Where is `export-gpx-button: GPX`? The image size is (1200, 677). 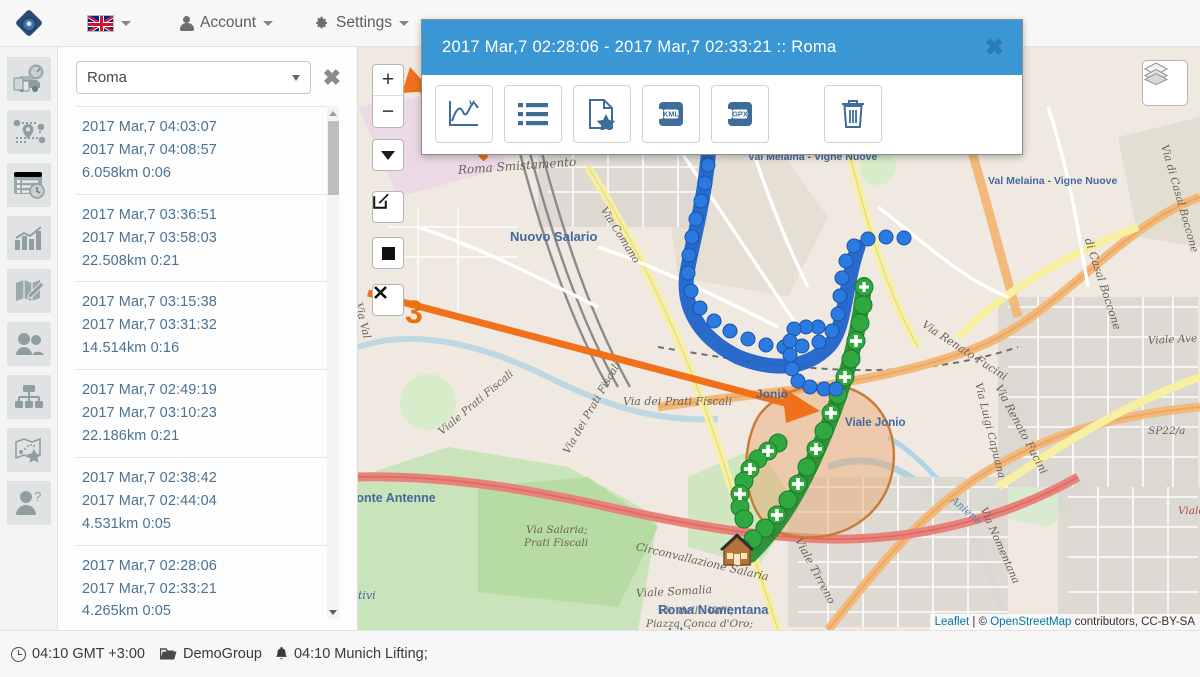 export-gpx-button: GPX is located at coordinates (740, 114).